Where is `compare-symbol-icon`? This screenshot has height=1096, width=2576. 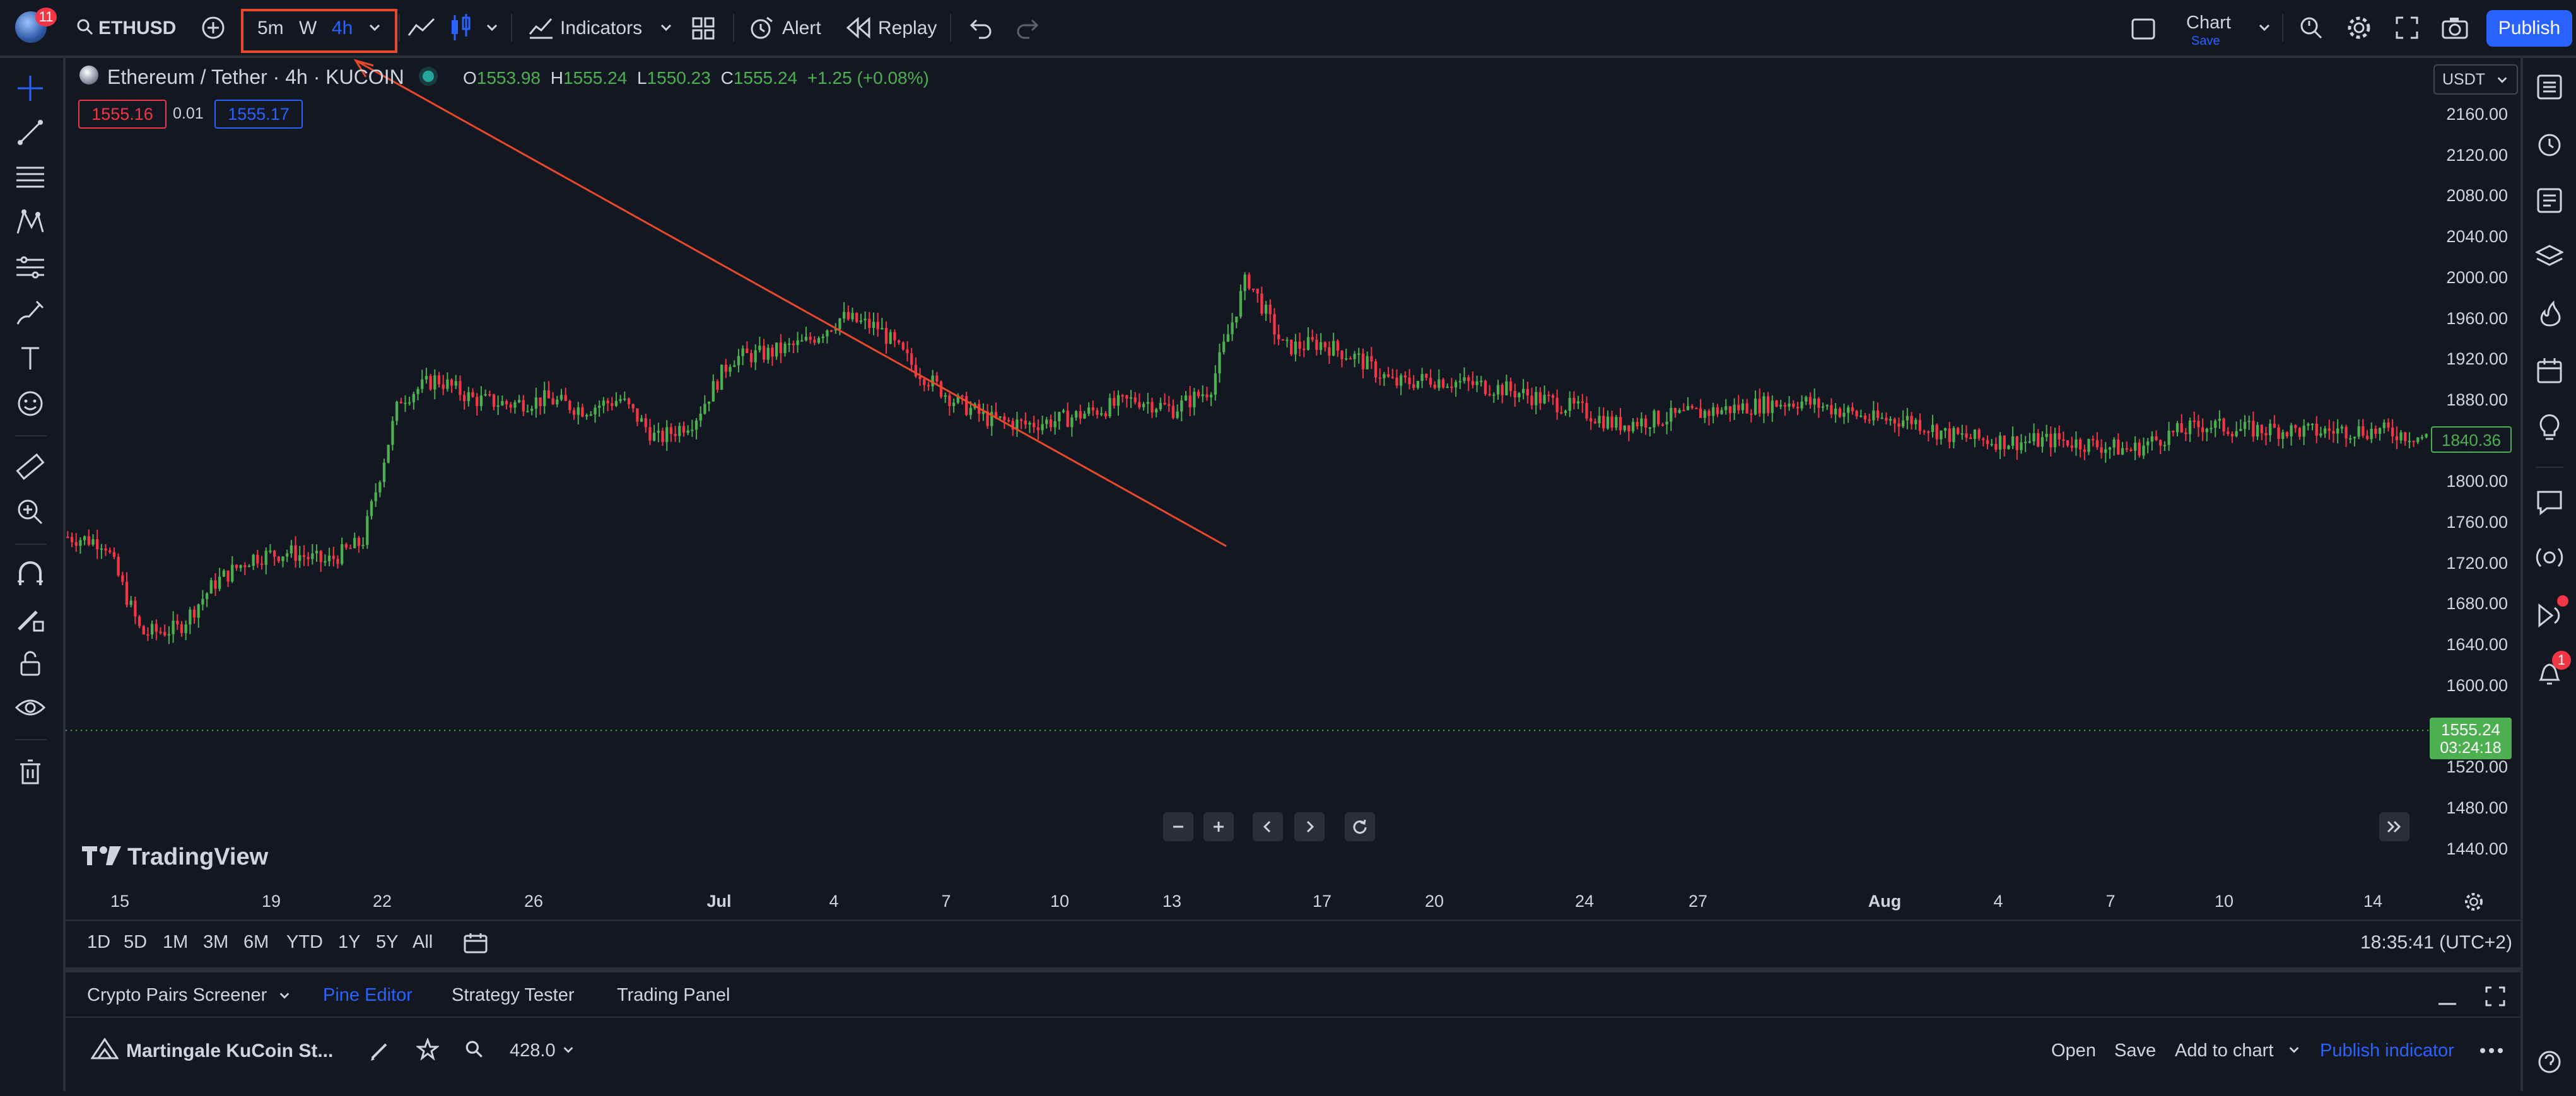 compare-symbol-icon is located at coordinates (213, 28).